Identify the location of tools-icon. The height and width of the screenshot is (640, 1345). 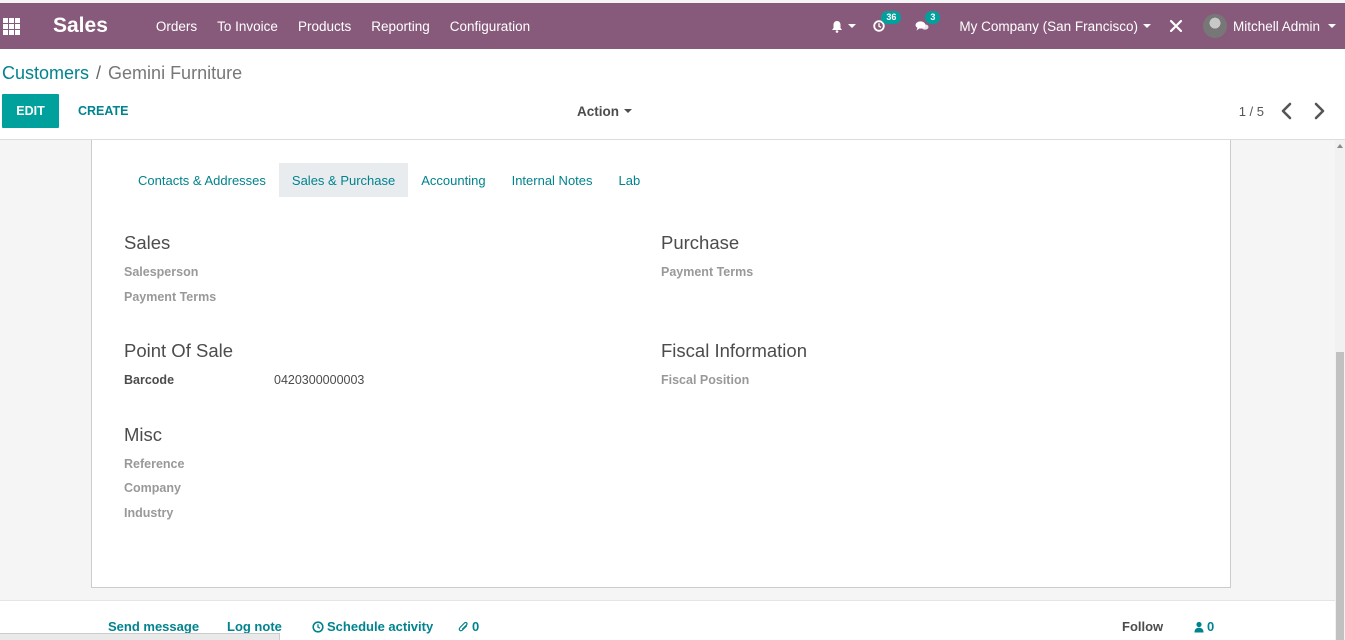
(1176, 26).